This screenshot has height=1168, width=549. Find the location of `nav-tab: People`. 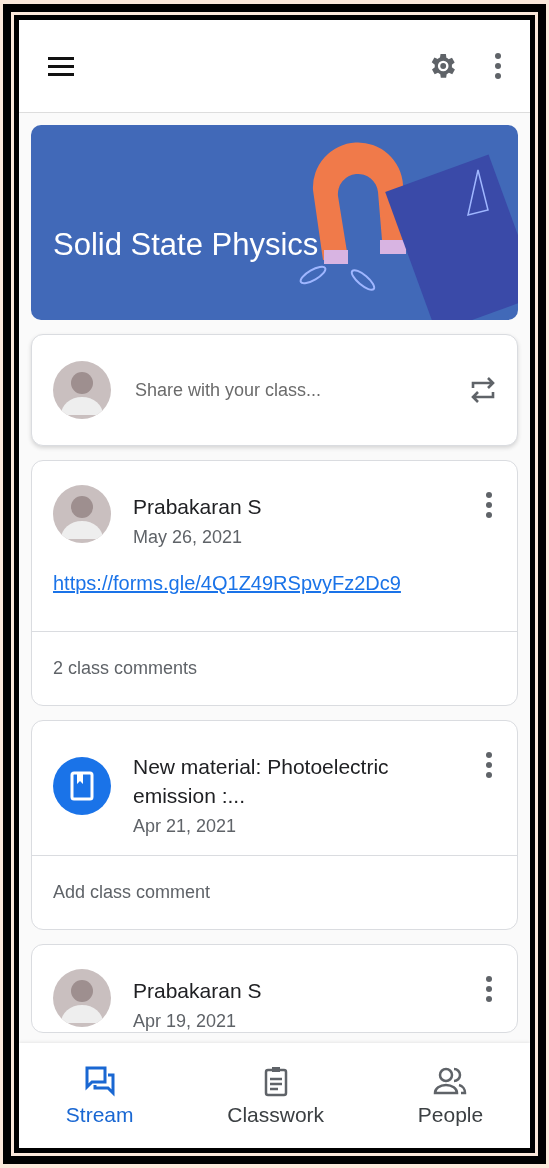

nav-tab: People is located at coordinates (450, 1095).